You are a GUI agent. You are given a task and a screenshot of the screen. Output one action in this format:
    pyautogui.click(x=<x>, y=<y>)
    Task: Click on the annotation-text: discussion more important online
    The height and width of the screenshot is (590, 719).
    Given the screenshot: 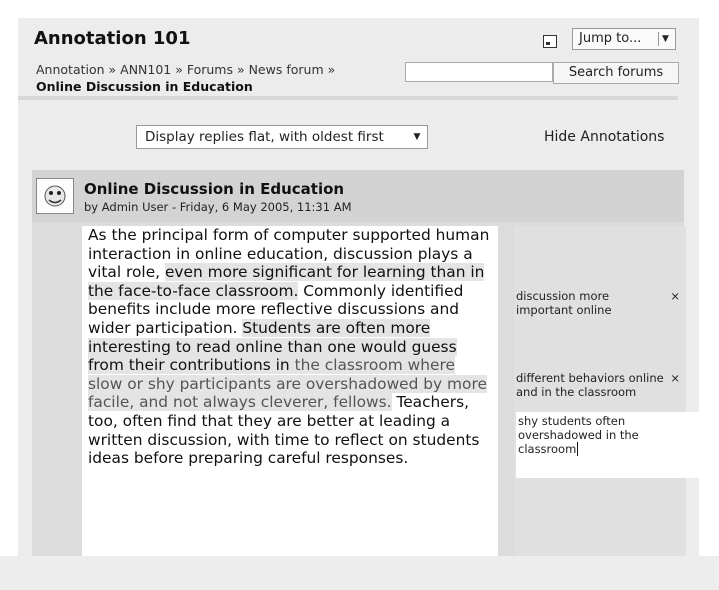 What is the action you would take?
    pyautogui.click(x=564, y=303)
    